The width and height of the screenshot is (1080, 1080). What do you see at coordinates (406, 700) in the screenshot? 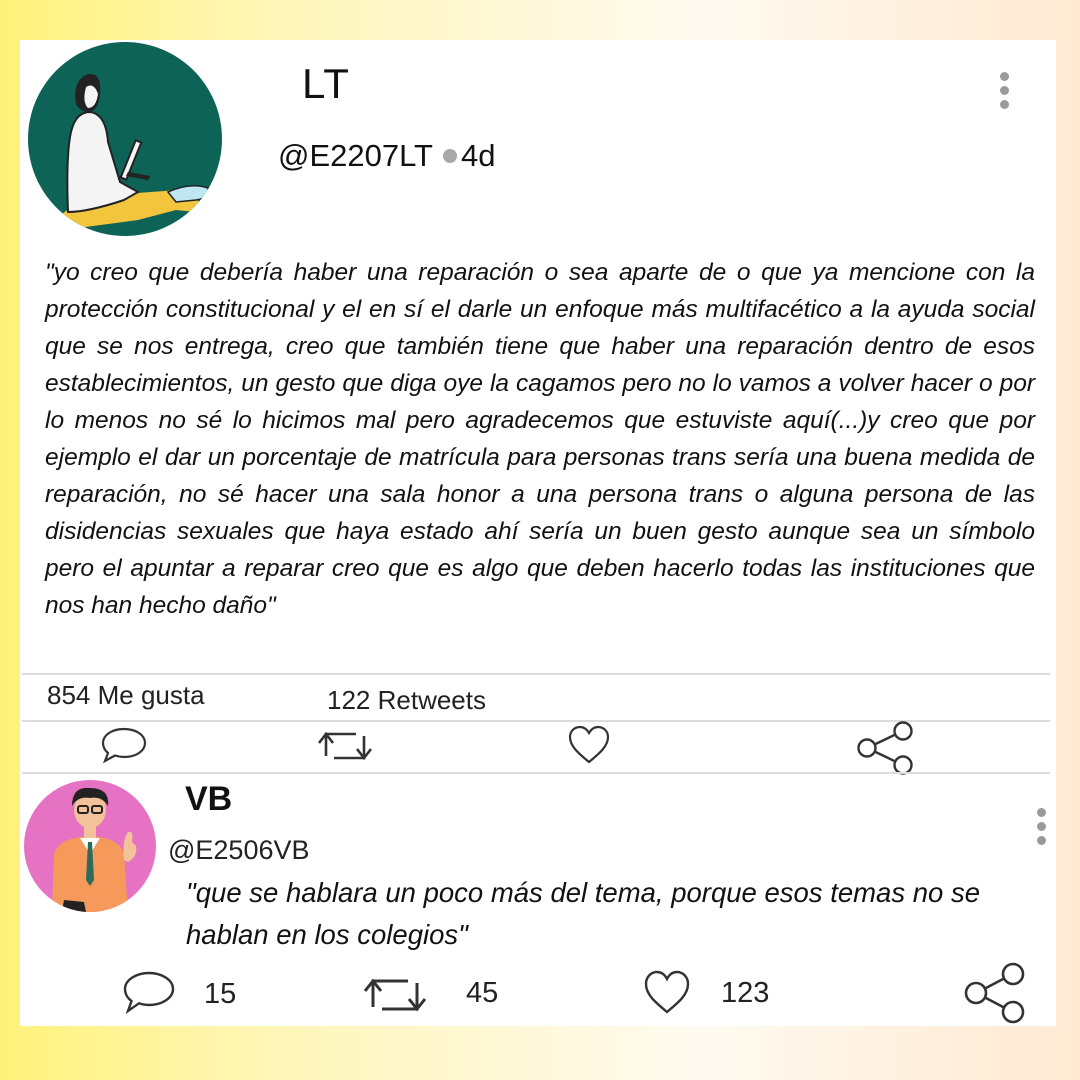
I see `retweets-count: 122 Retweets` at bounding box center [406, 700].